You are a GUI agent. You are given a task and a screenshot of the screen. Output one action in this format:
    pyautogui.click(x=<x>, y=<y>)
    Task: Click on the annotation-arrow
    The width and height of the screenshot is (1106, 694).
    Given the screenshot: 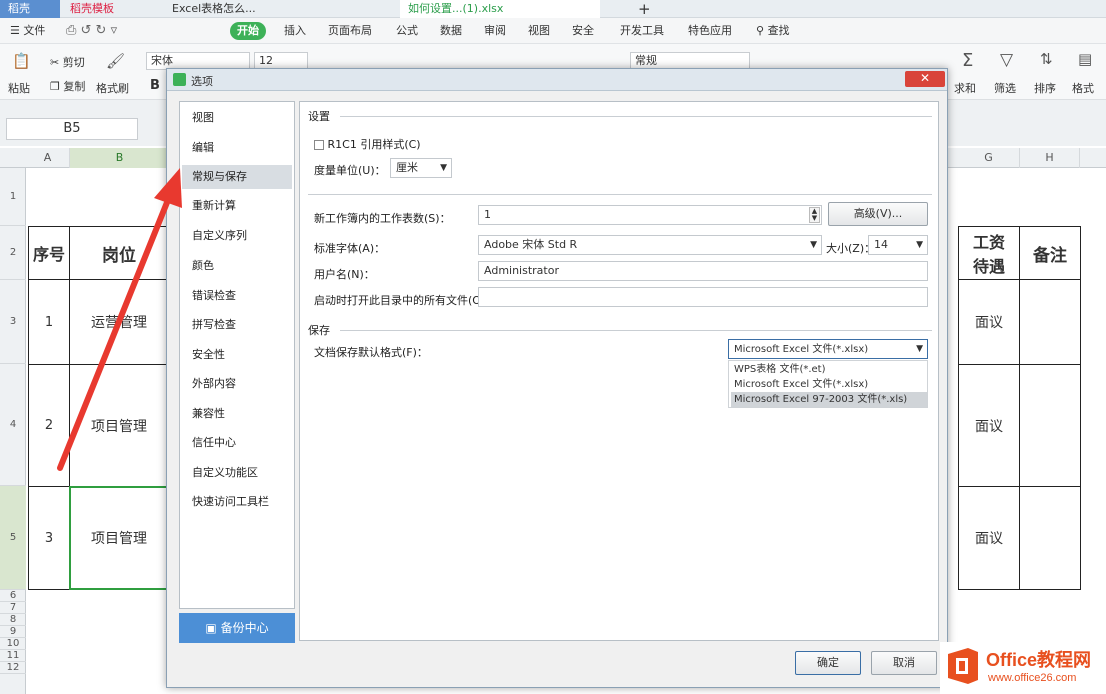 What is the action you would take?
    pyautogui.click(x=119, y=319)
    